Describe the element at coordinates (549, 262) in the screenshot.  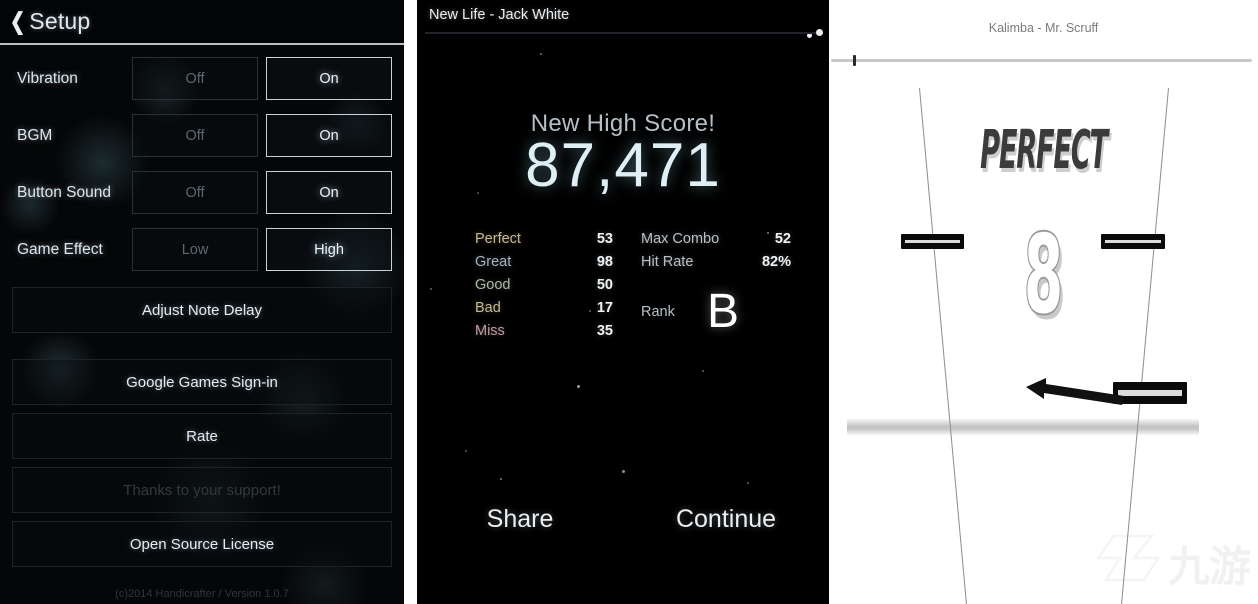
I see `stat-row-great: Great 98` at that location.